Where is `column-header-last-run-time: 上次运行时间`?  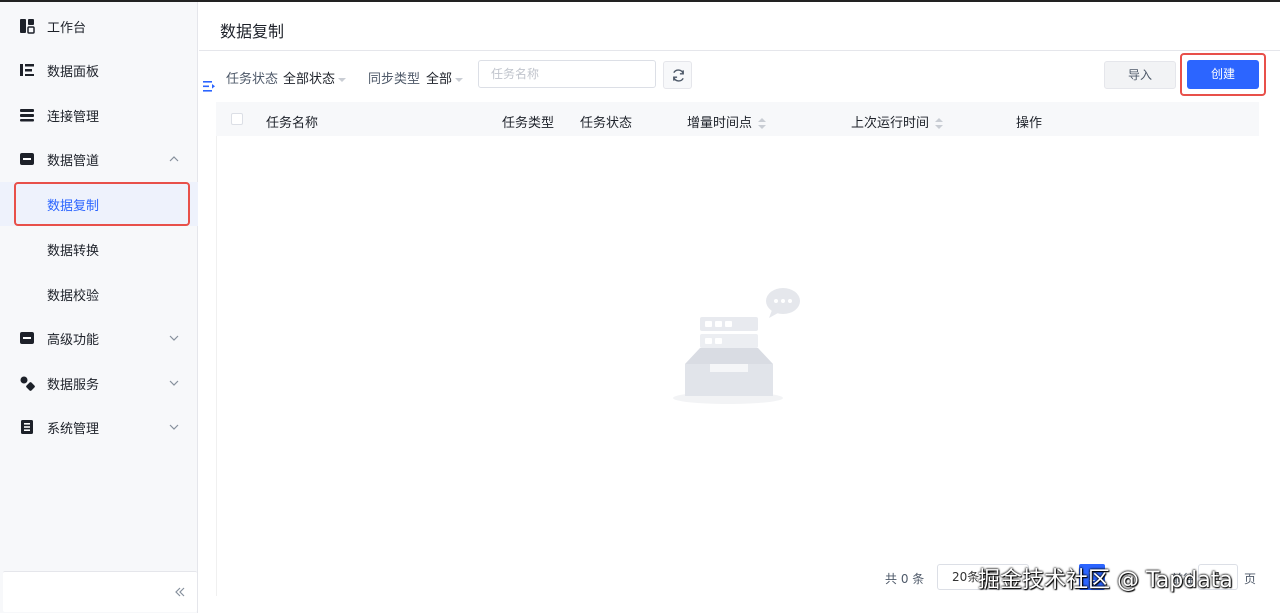 column-header-last-run-time: 上次运行时间 is located at coordinates (897, 121).